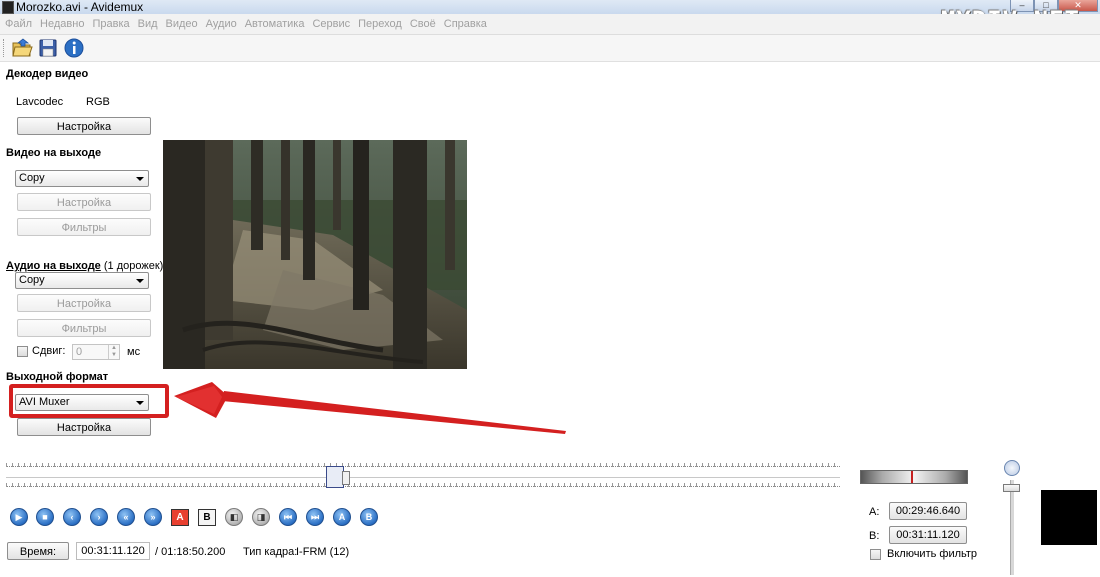  Describe the element at coordinates (207, 517) in the screenshot. I see `set-marker-b-icon: B` at that location.